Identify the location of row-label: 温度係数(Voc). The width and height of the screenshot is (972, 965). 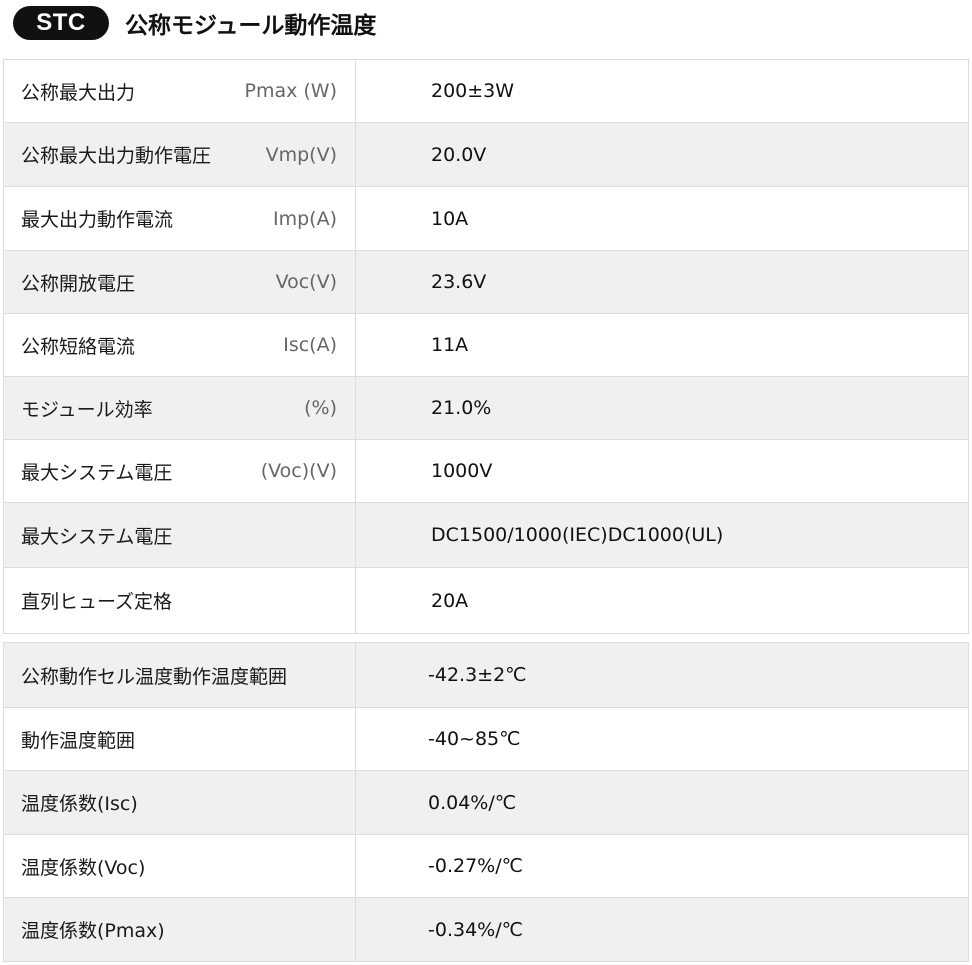
(180, 866).